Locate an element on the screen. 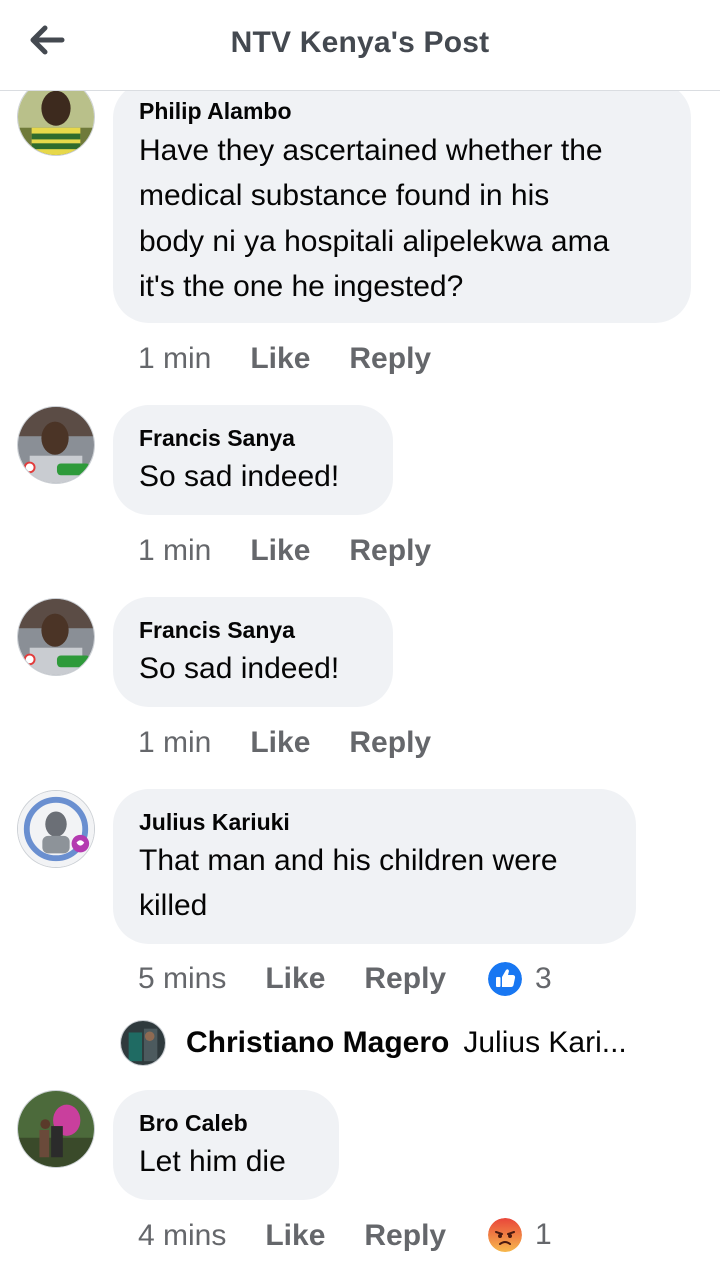  comment-text-line: Let him die is located at coordinates (212, 1161).